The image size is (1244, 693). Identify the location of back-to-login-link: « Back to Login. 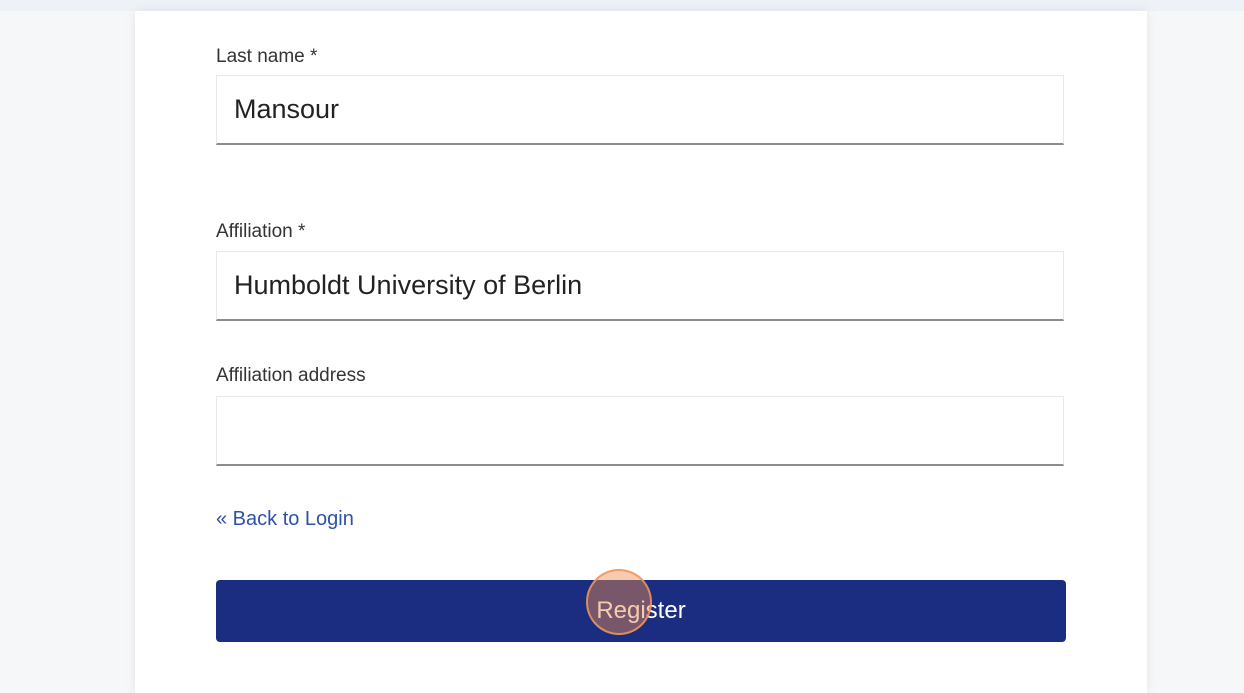
(285, 519).